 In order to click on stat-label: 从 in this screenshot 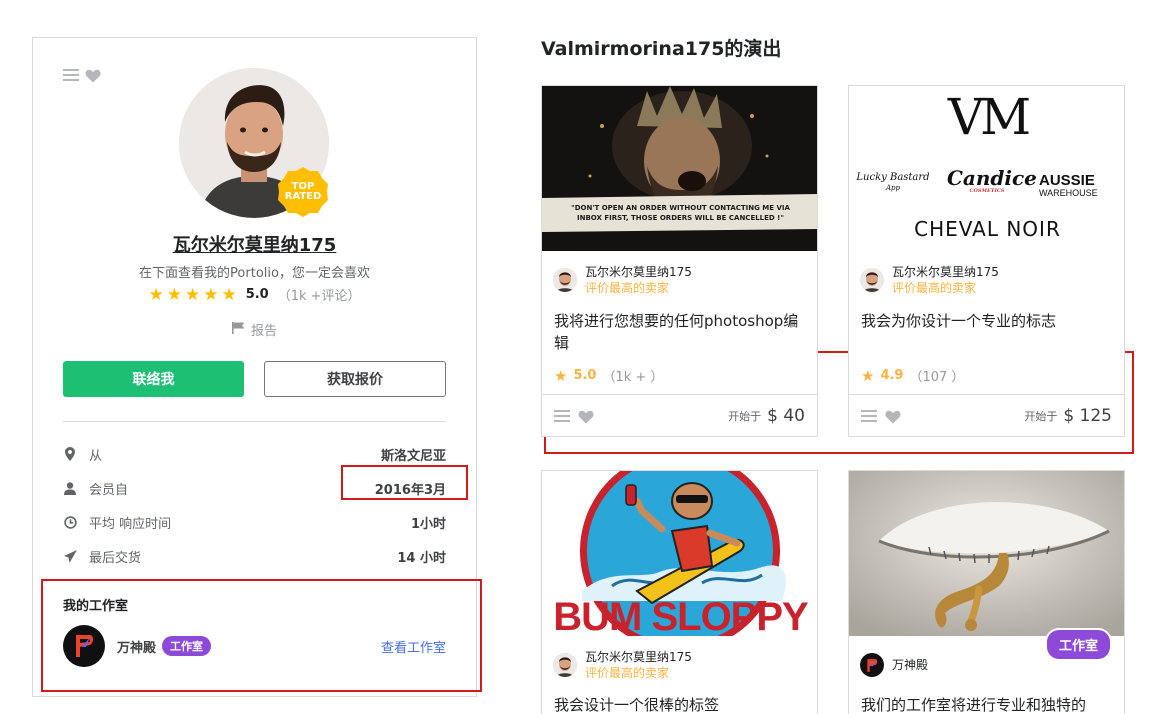, I will do `click(96, 456)`.